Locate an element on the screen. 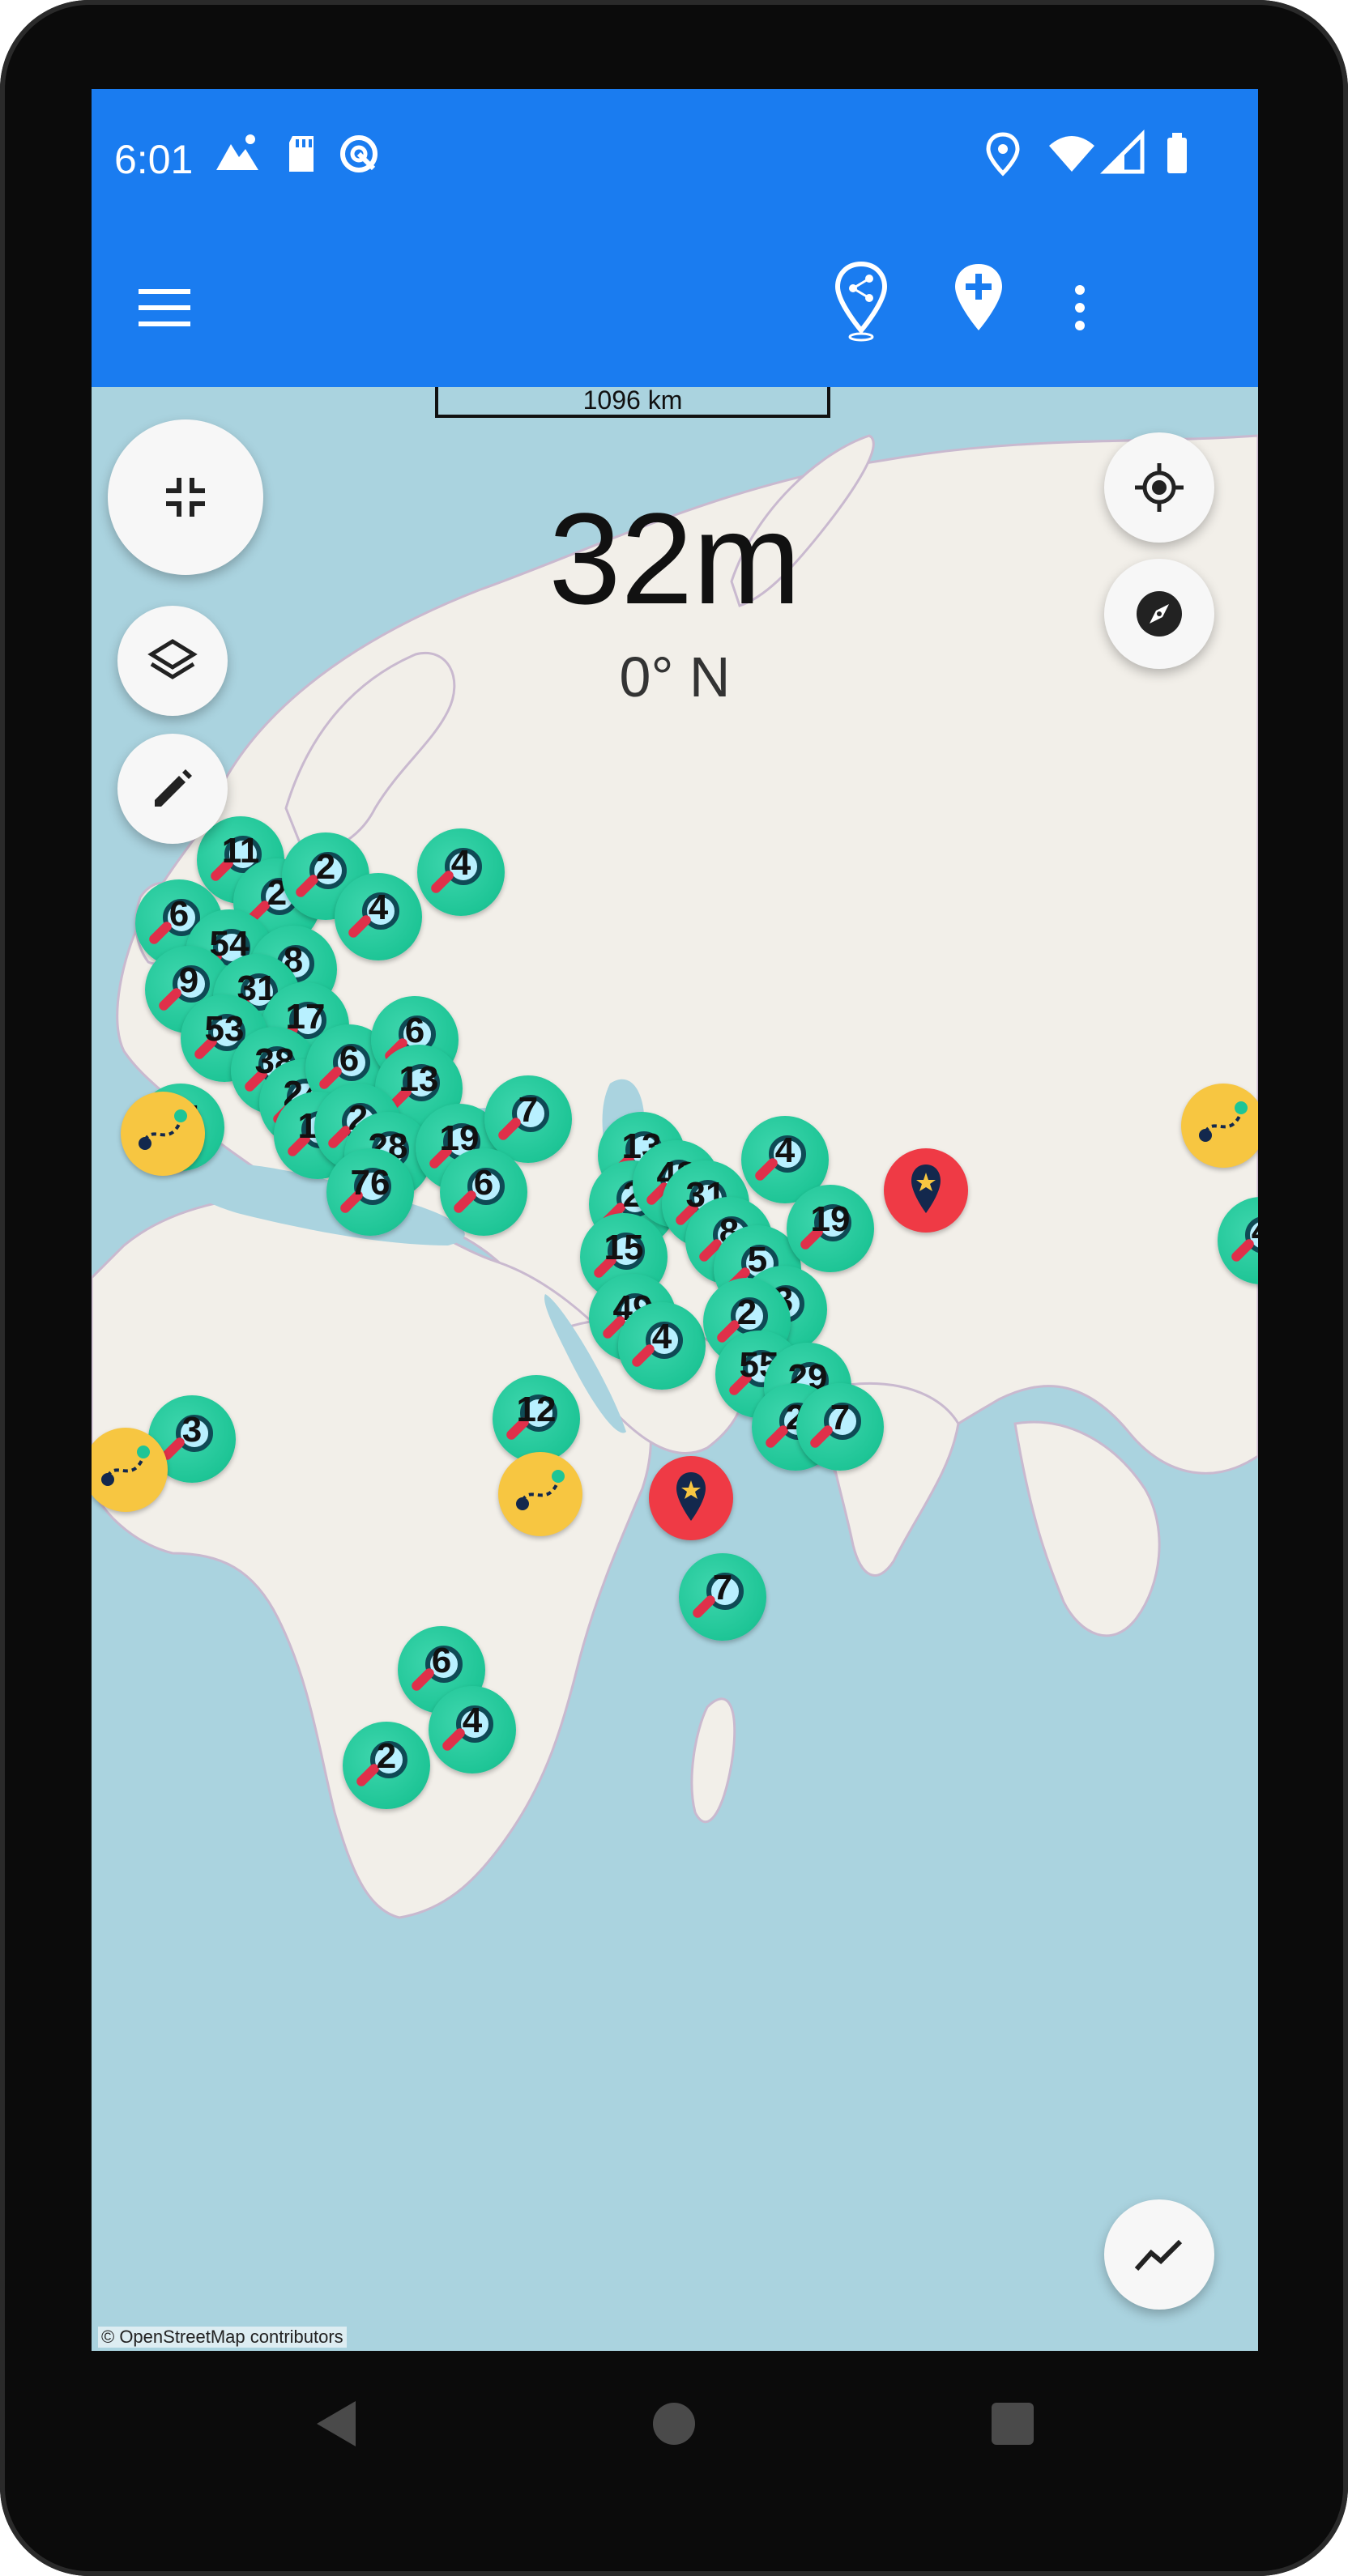  signal-icon is located at coordinates (1124, 153).